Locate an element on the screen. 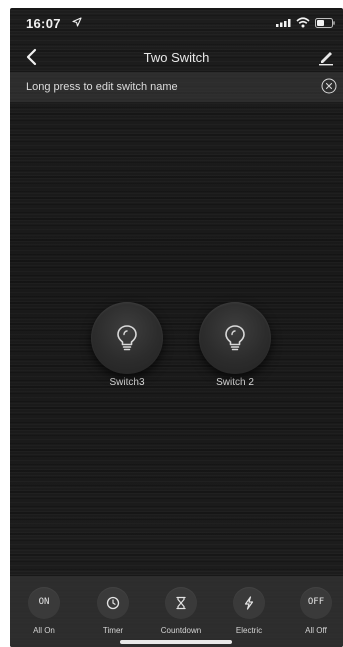 This screenshot has width=343, height=647. timer-button: Timer is located at coordinates (113, 611).